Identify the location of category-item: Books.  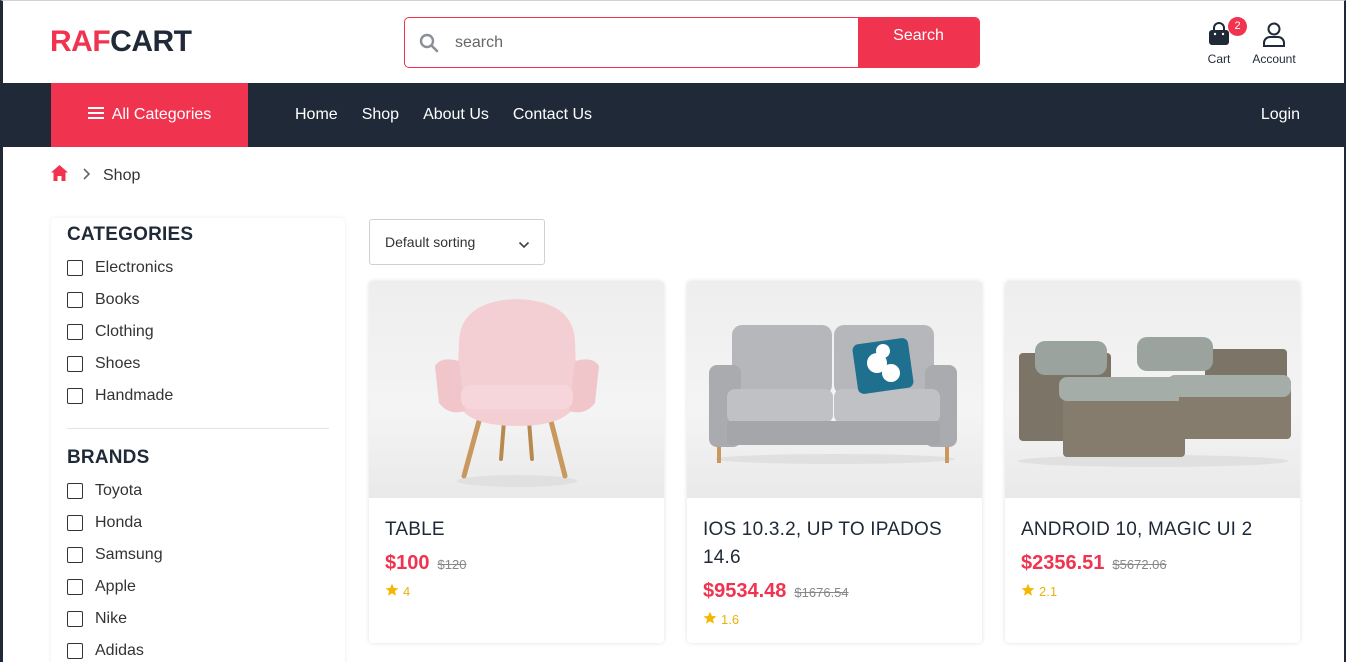
(198, 300).